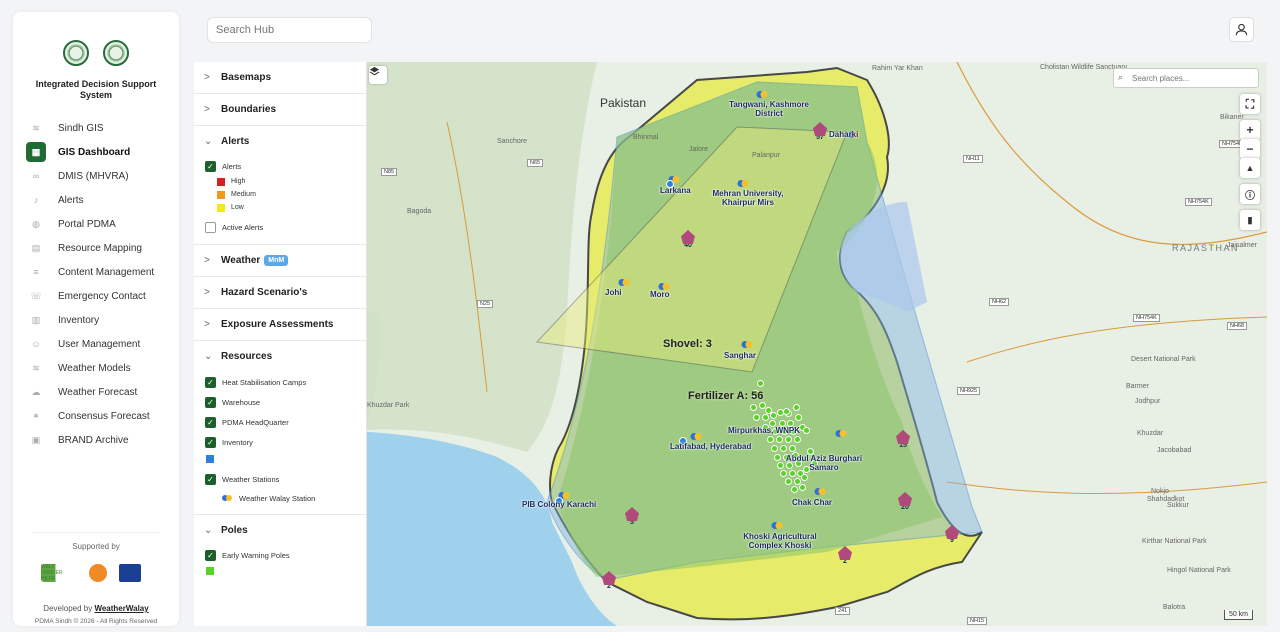 Image resolution: width=1280 pixels, height=632 pixels. I want to click on reset-north-button: ▲, so click(1250, 168).